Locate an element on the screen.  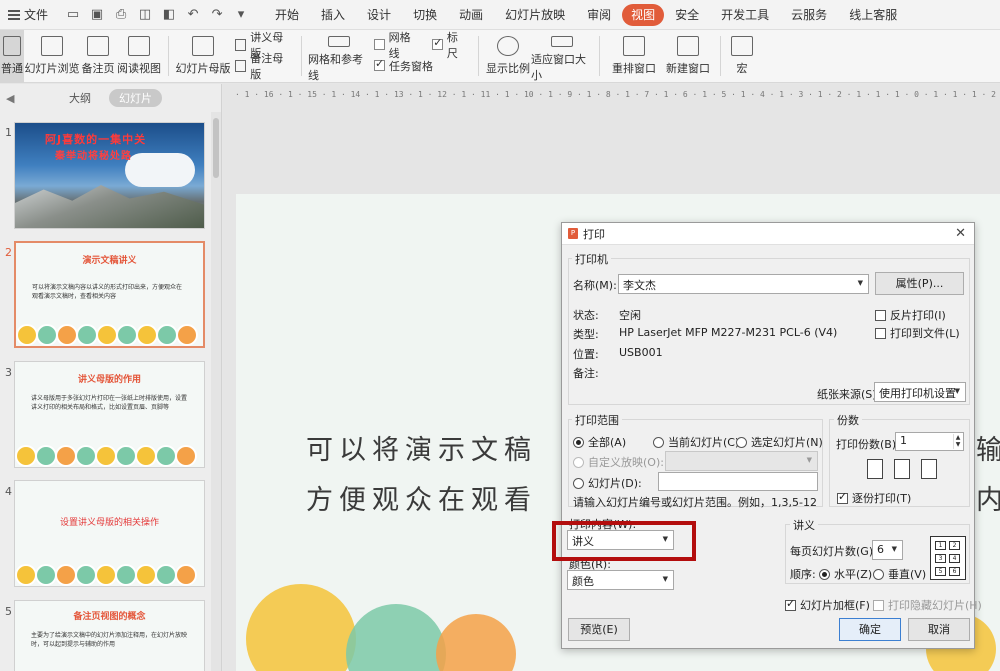
tab-design: 设计 is located at coordinates (379, 15).